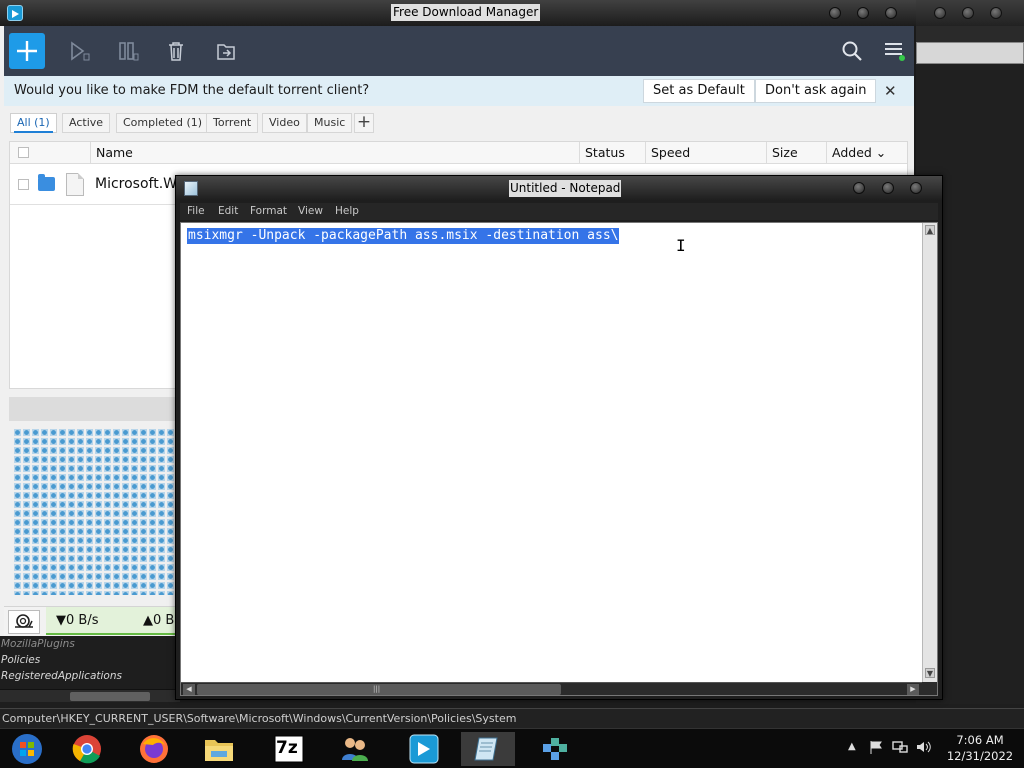 The image size is (1024, 768). What do you see at coordinates (863, 13) in the screenshot?
I see `fdm-maximize-button` at bounding box center [863, 13].